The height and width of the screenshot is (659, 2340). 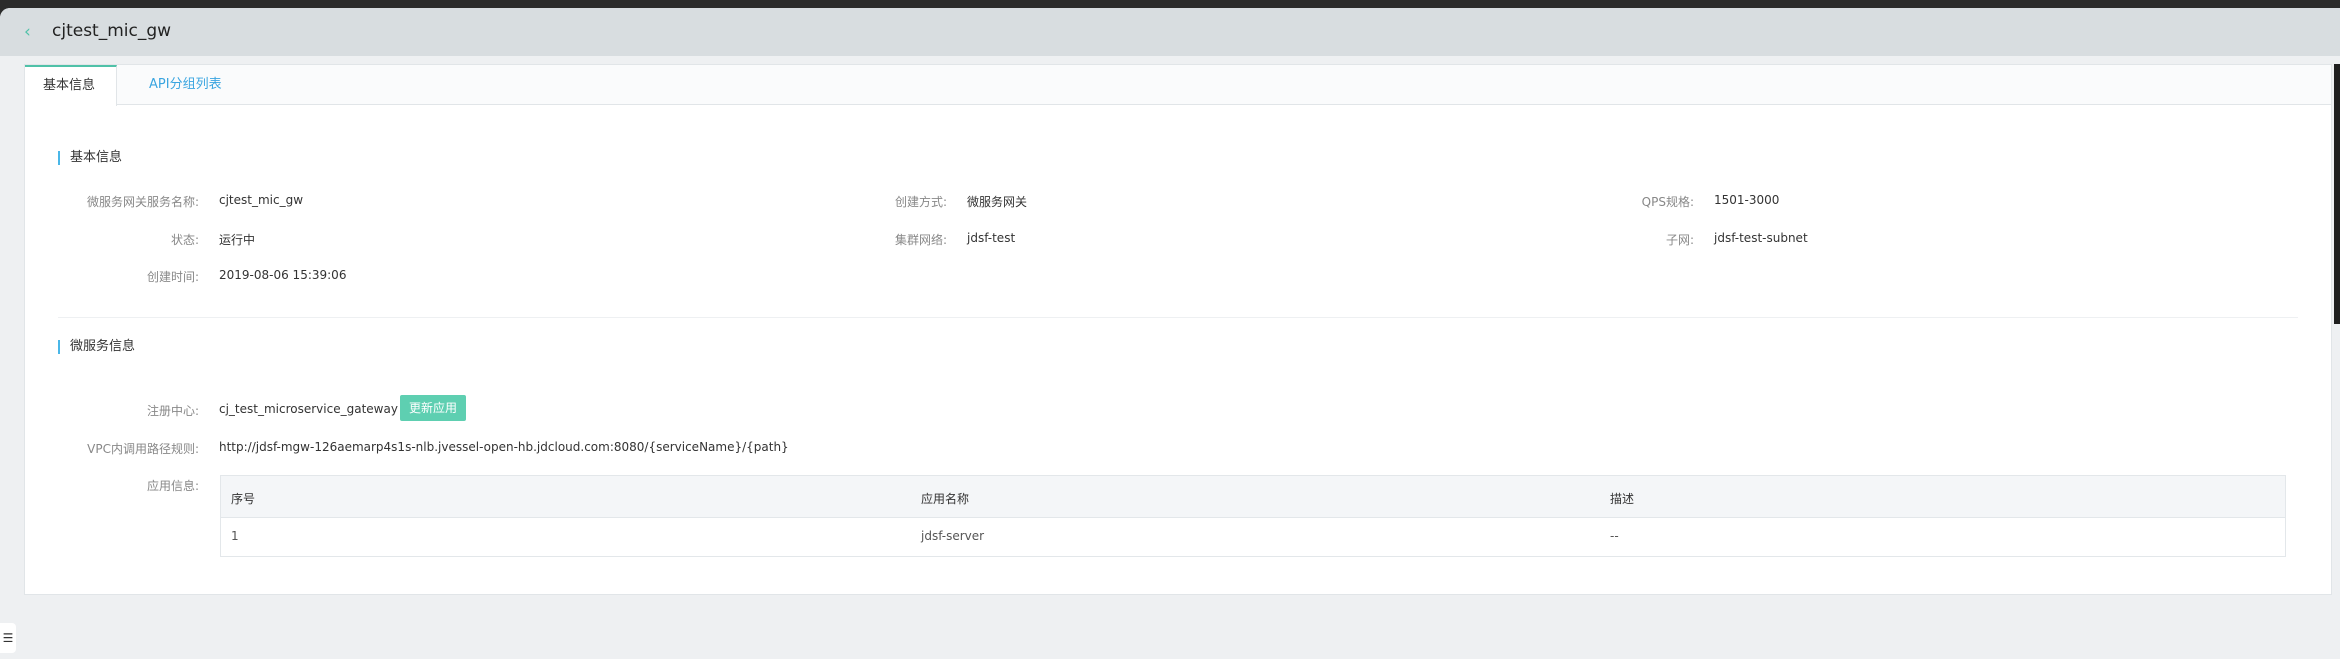 What do you see at coordinates (1614, 536) in the screenshot?
I see `cell-description: --` at bounding box center [1614, 536].